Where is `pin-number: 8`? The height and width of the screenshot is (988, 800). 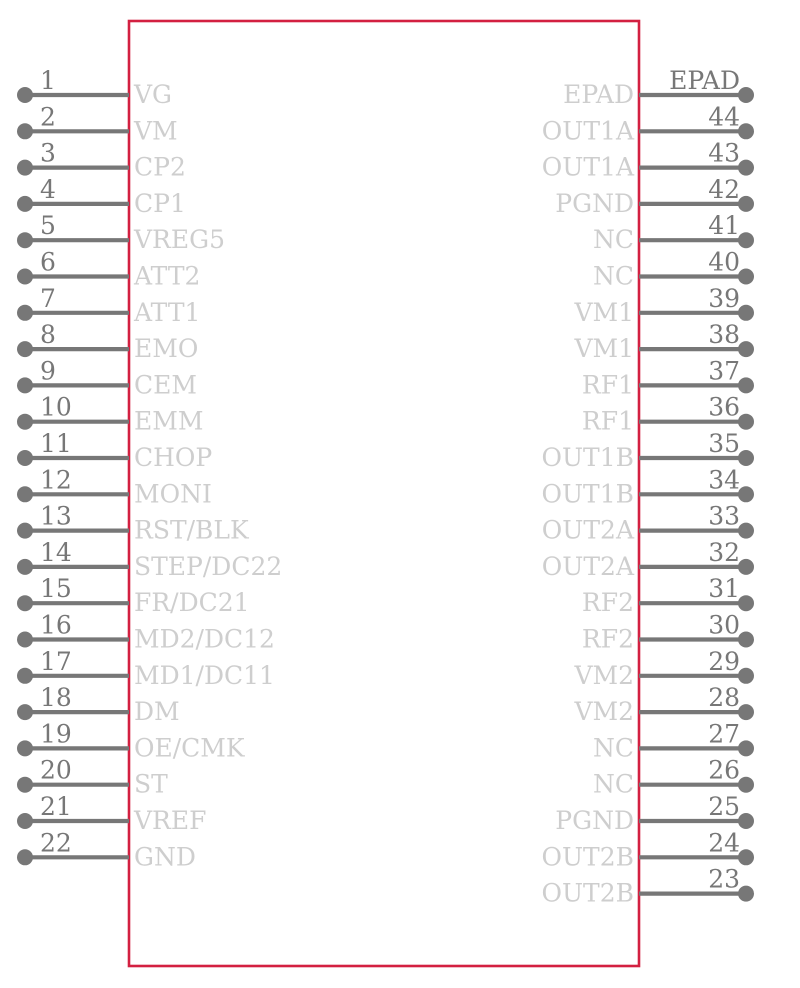 pin-number: 8 is located at coordinates (48, 334).